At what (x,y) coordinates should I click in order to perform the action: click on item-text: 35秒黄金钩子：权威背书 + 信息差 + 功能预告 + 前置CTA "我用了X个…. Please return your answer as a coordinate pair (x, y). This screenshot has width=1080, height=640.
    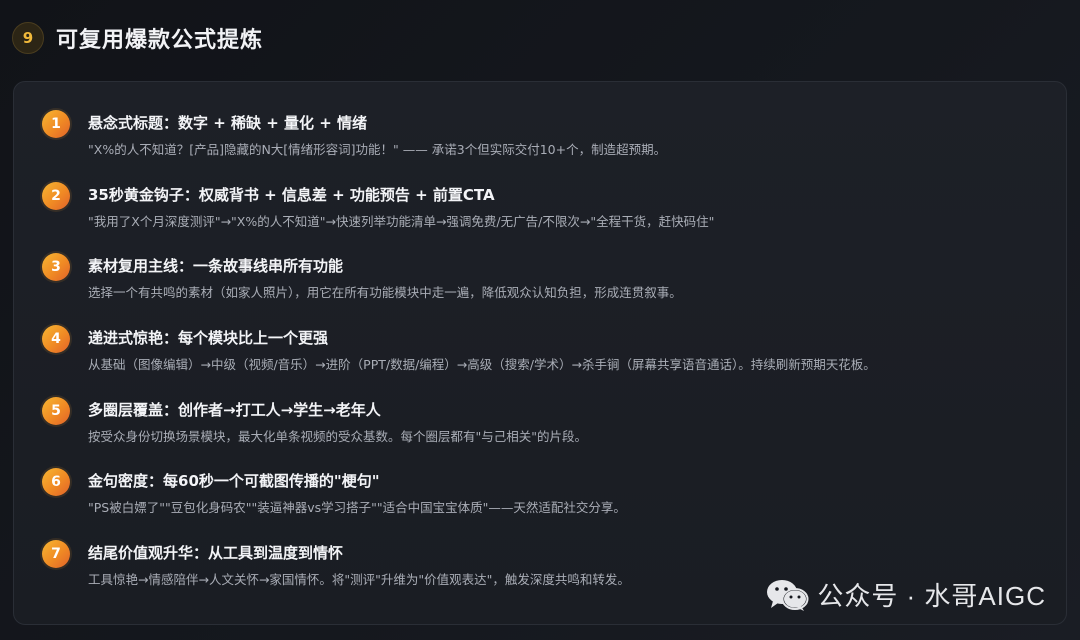
    Looking at the image, I should click on (401, 218).